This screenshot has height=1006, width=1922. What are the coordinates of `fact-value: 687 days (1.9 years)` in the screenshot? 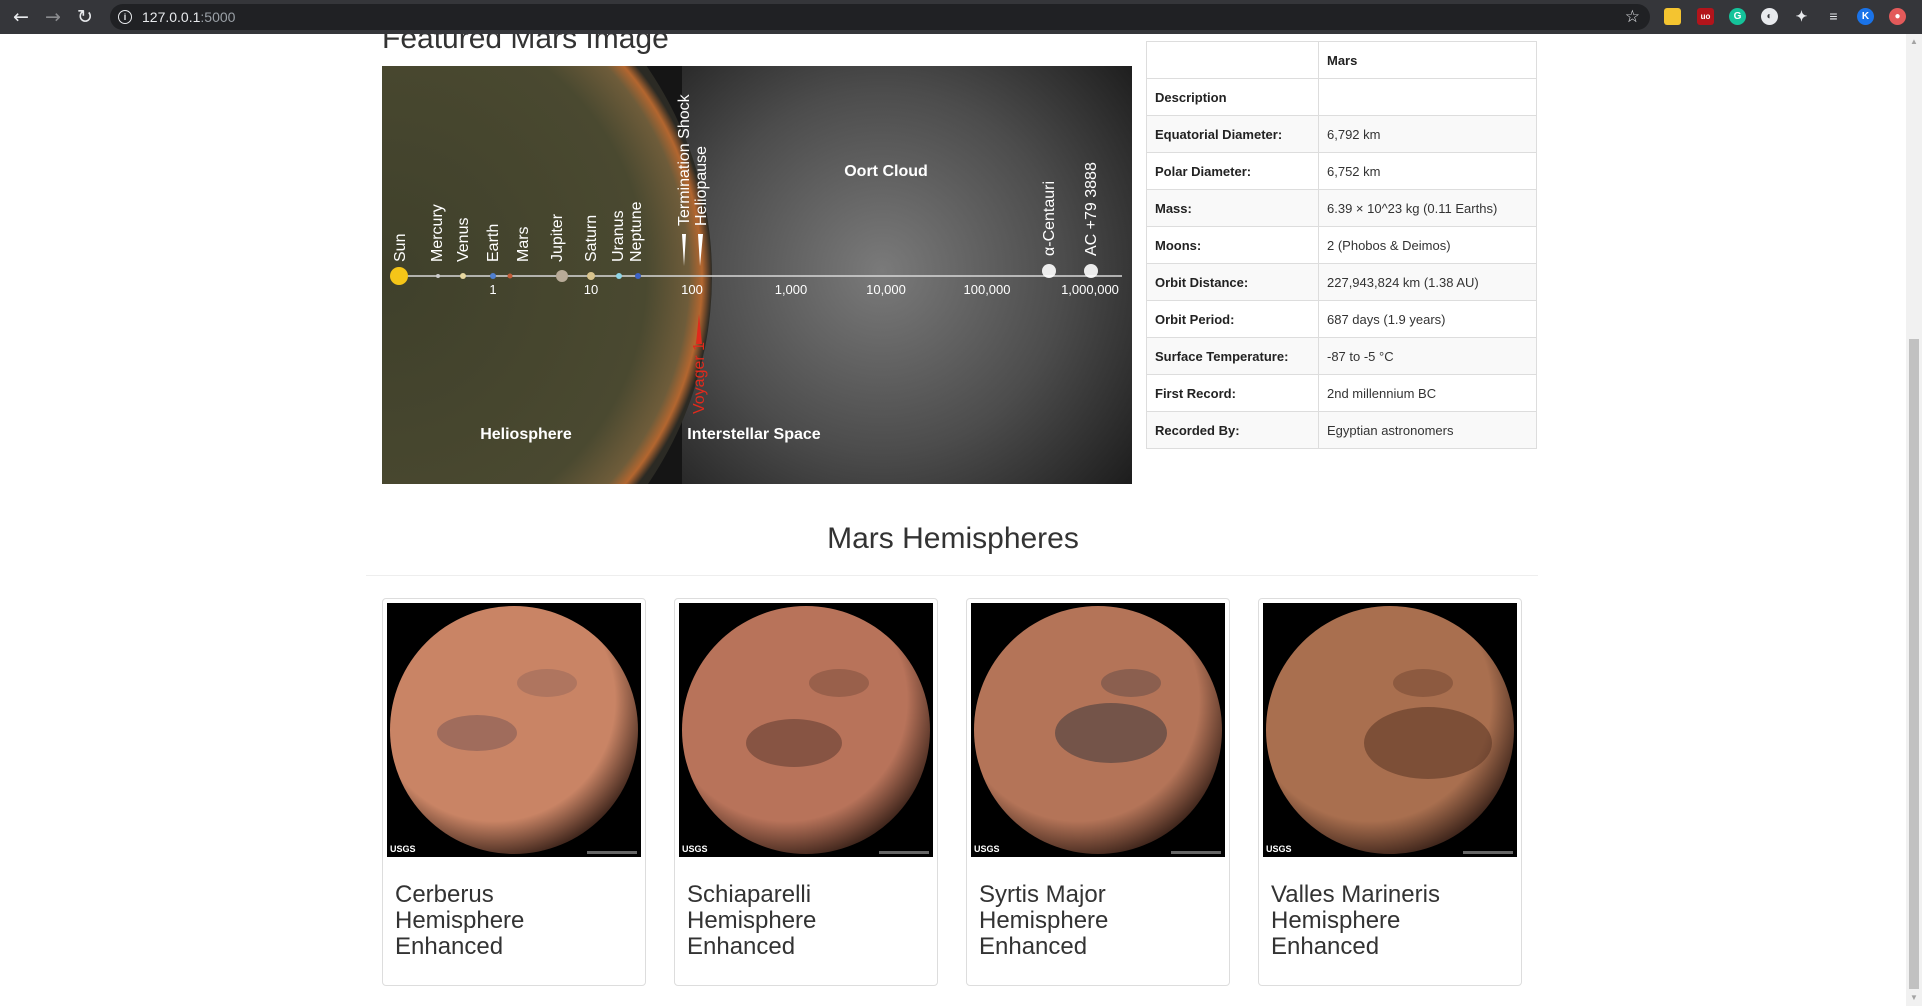 It's located at (1427, 319).